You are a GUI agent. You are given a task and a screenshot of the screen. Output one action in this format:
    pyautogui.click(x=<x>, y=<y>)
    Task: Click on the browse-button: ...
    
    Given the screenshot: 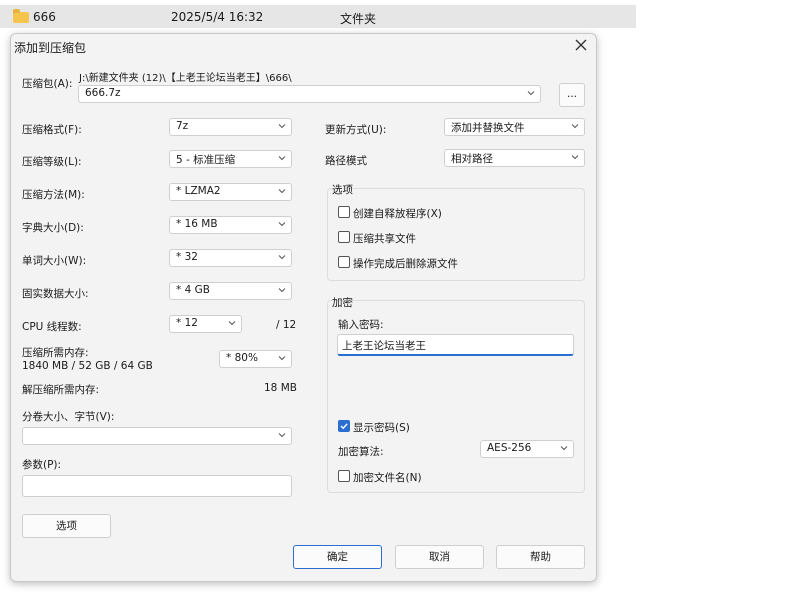 What is the action you would take?
    pyautogui.click(x=572, y=95)
    